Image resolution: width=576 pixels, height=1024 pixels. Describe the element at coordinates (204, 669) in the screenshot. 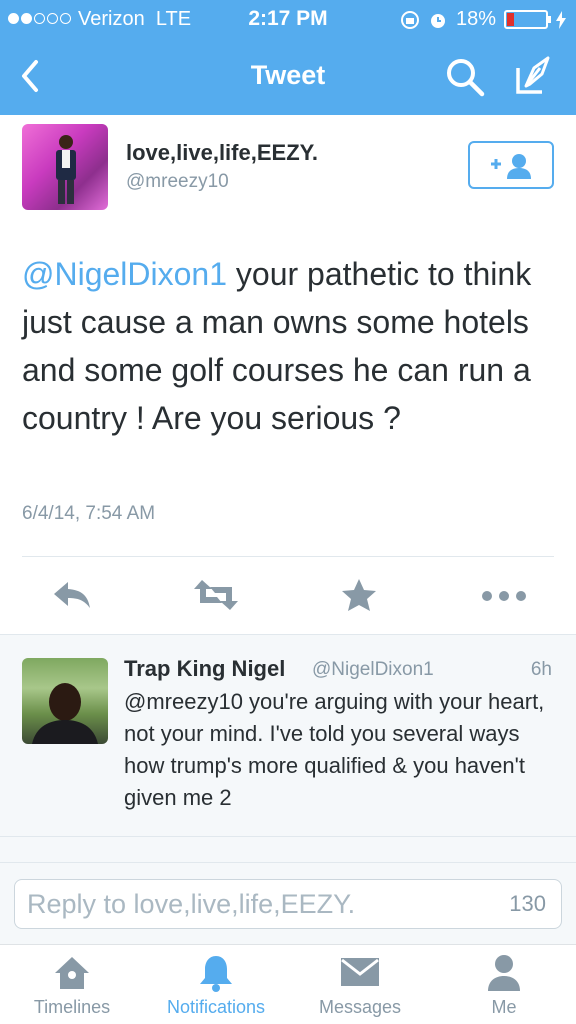

I see `reply-author-name: Trap King Nigel` at that location.